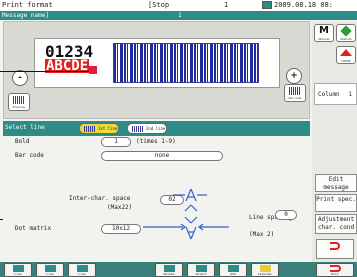  I want to click on line-1-button: 1st line, so click(99, 128).